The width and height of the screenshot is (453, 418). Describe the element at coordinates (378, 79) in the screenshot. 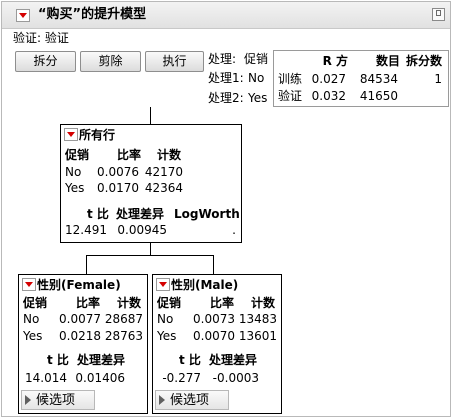

I see `training-count: 84534` at that location.